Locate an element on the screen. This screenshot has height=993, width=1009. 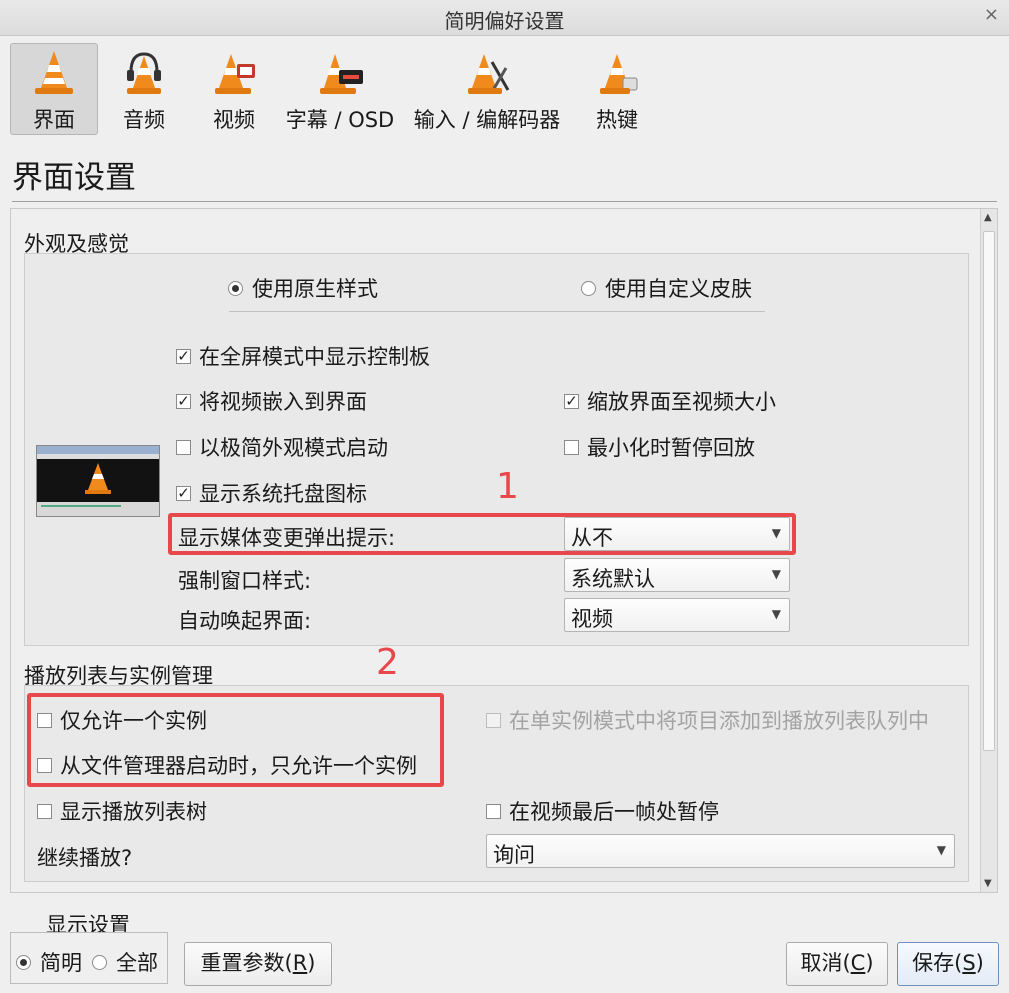
tab-input-codecs: 输入 / 编解码器 is located at coordinates (487, 89).